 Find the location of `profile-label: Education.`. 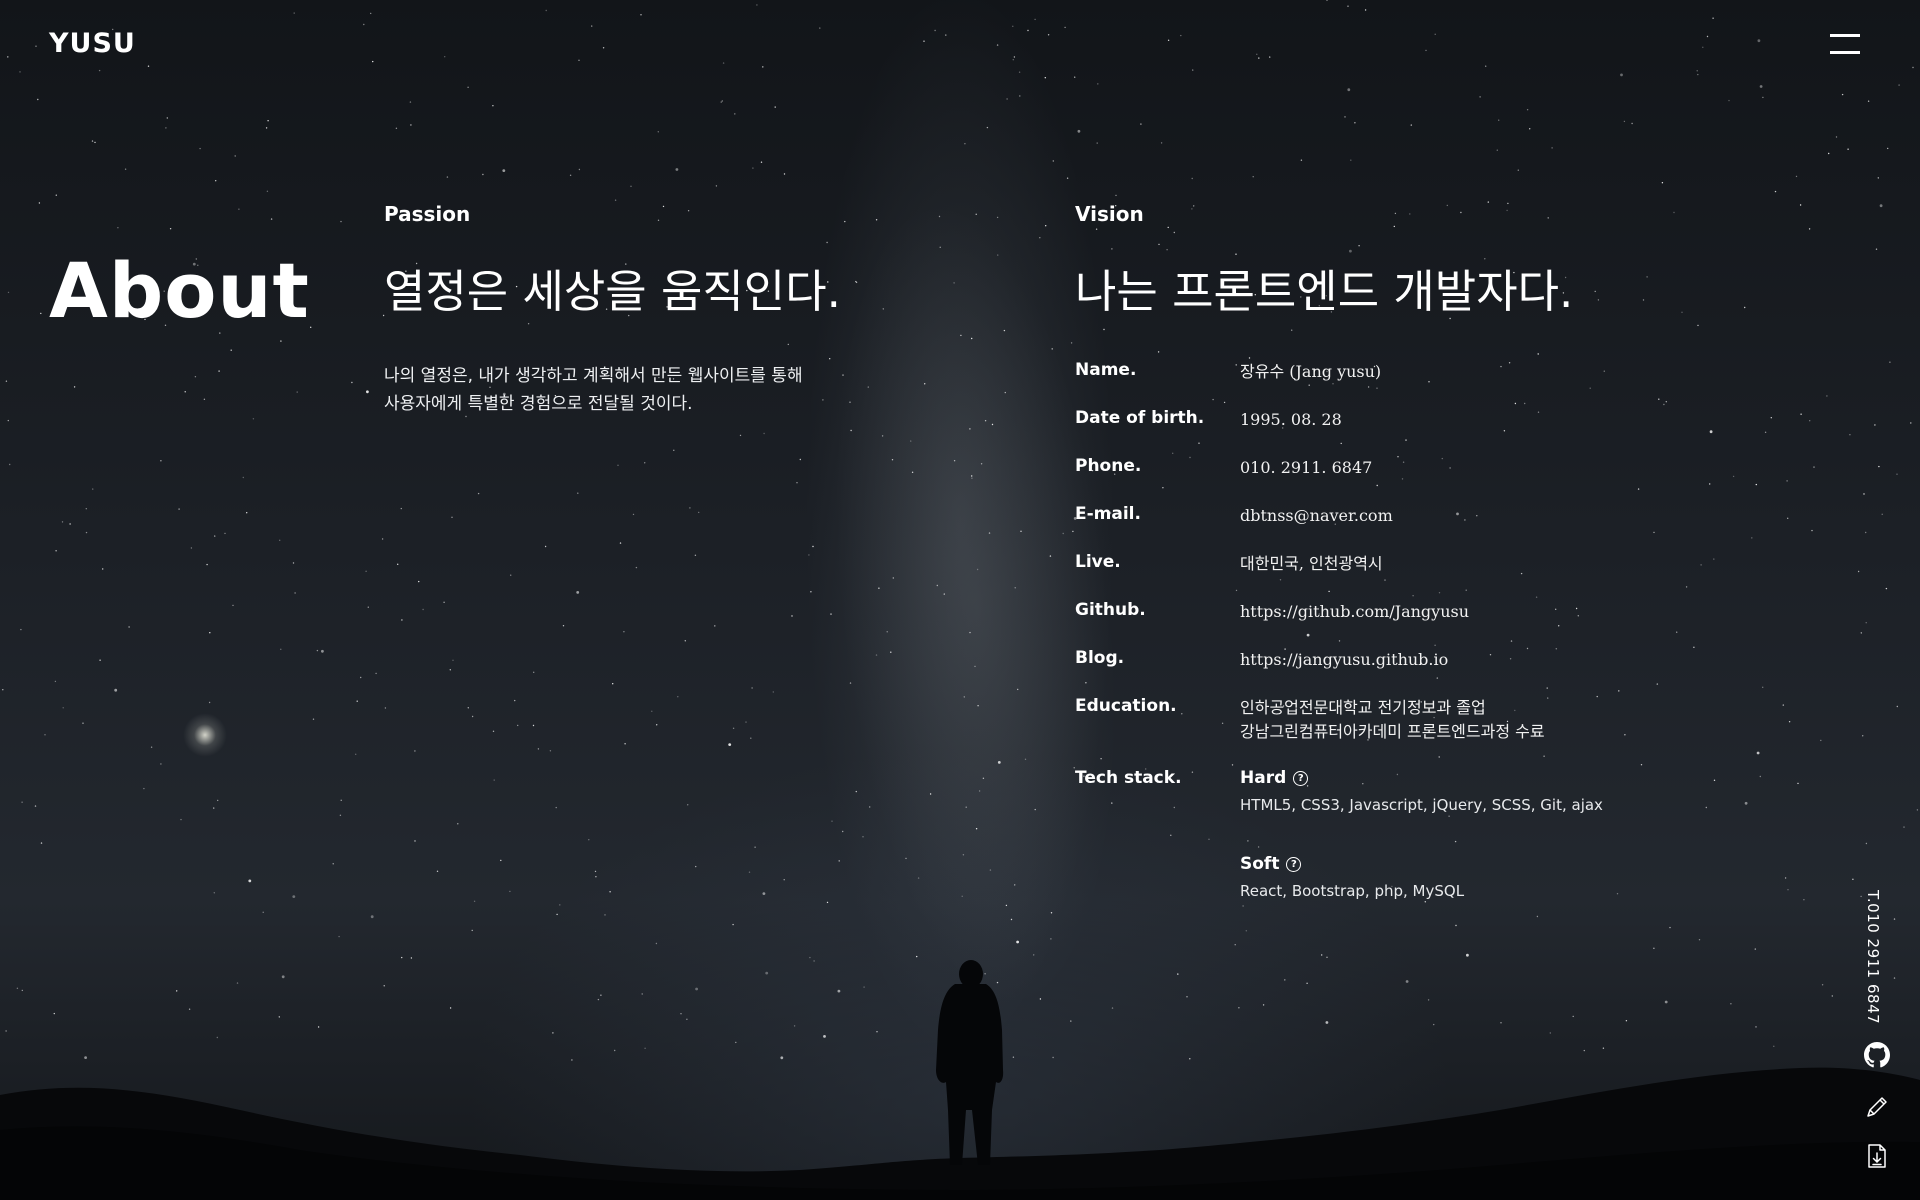

profile-label: Education. is located at coordinates (1126, 706).